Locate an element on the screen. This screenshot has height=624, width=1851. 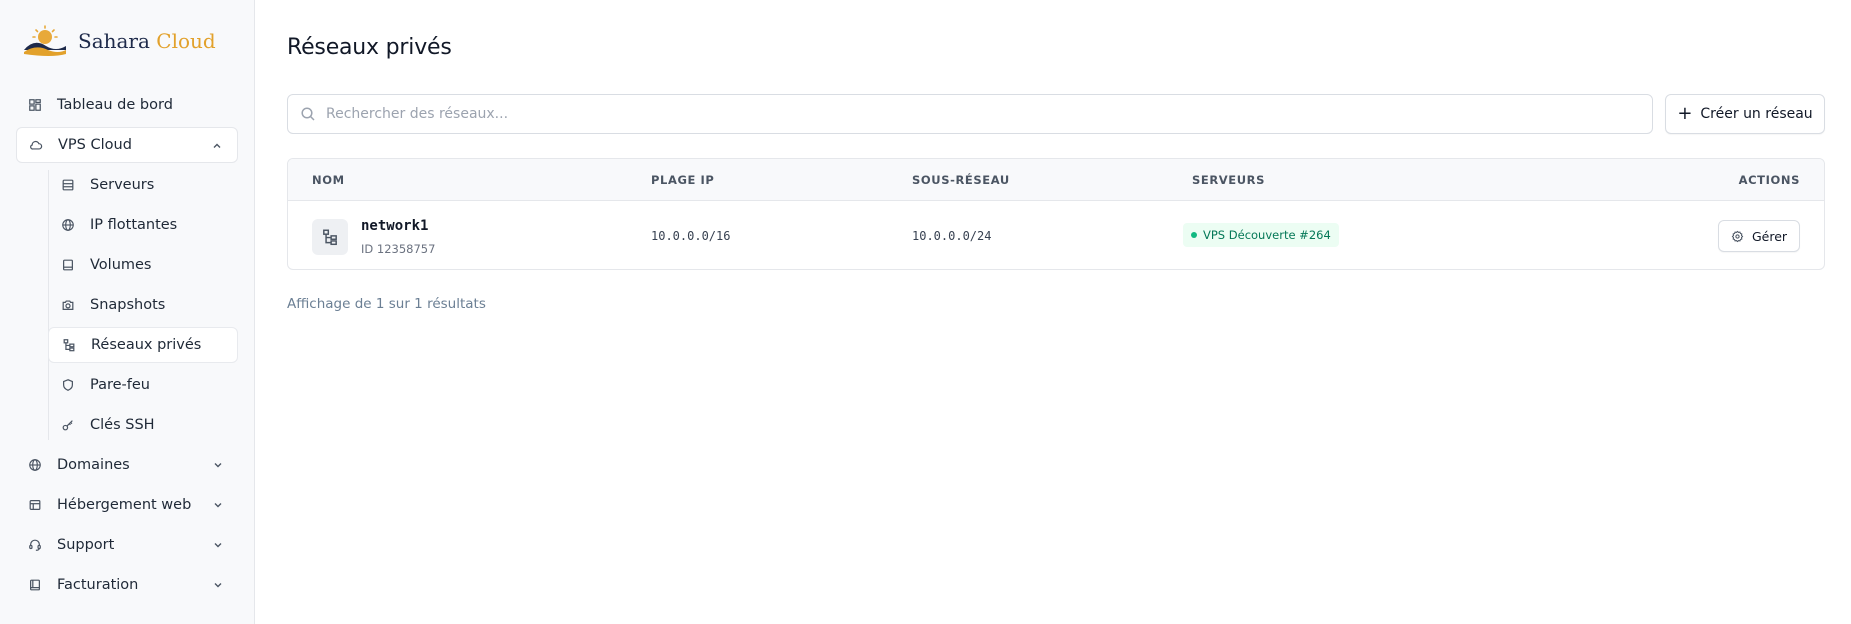
create-network-button: + Créer un réseau is located at coordinates (1745, 114).